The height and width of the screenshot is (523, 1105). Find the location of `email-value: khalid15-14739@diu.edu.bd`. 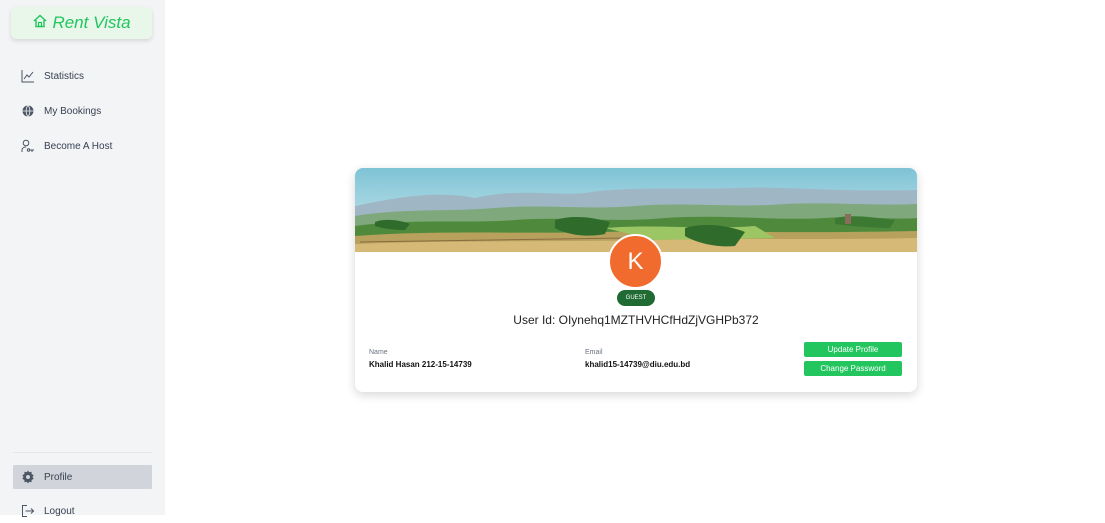

email-value: khalid15-14739@diu.edu.bd is located at coordinates (638, 364).